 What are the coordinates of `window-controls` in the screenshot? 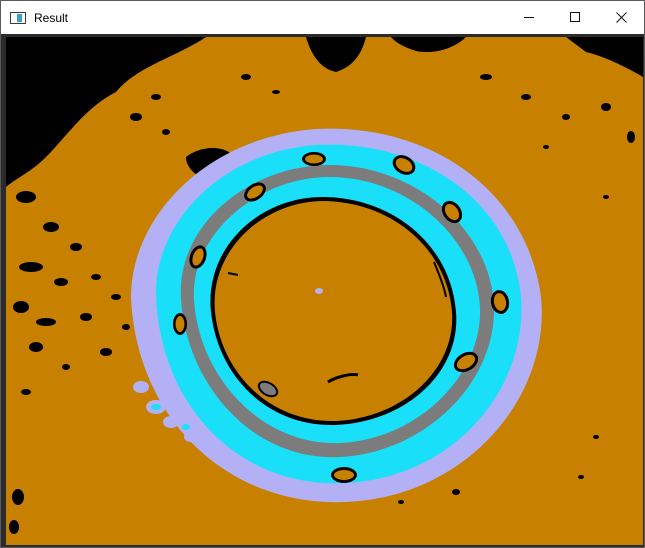 It's located at (575, 17).